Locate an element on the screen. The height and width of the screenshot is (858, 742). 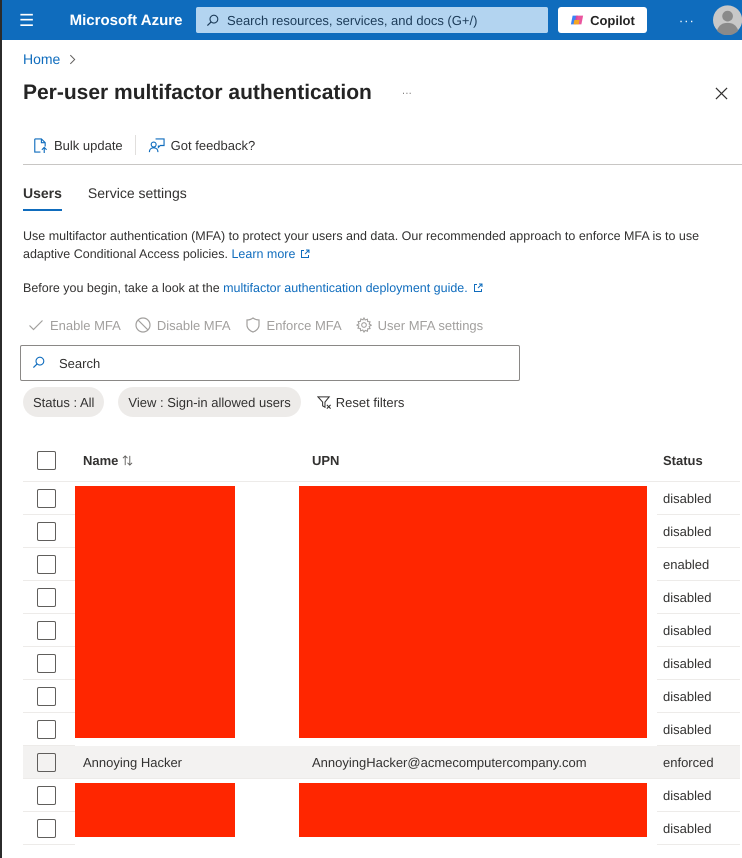
command-button: Bulk update is located at coordinates (77, 145).